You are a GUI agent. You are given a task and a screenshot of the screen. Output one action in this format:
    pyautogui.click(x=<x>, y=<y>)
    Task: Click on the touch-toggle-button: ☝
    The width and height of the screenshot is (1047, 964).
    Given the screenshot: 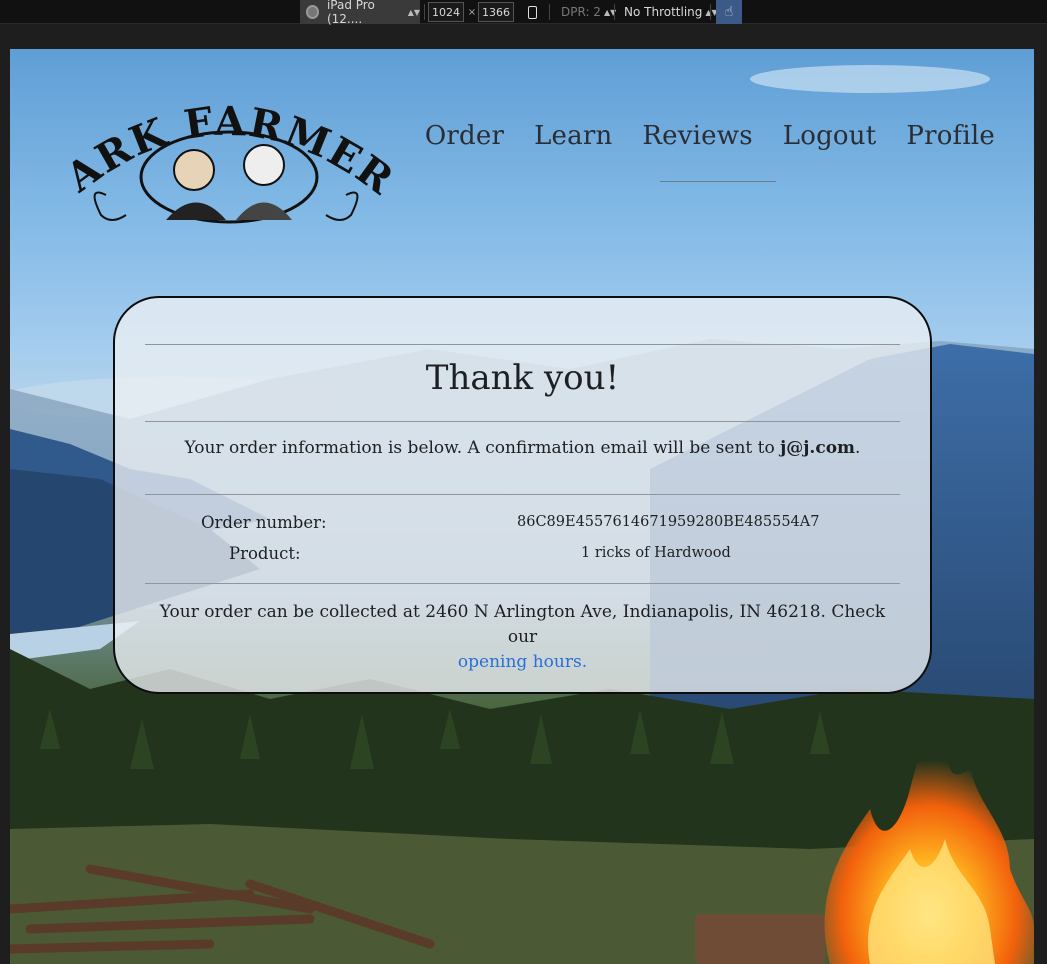 What is the action you would take?
    pyautogui.click(x=729, y=12)
    